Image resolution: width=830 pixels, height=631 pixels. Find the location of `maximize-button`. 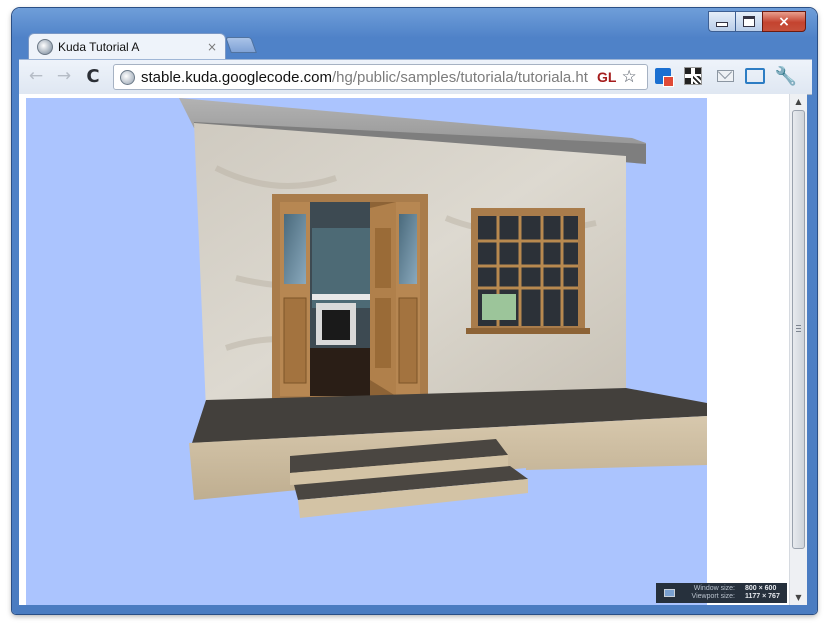

maximize-button is located at coordinates (748, 21).